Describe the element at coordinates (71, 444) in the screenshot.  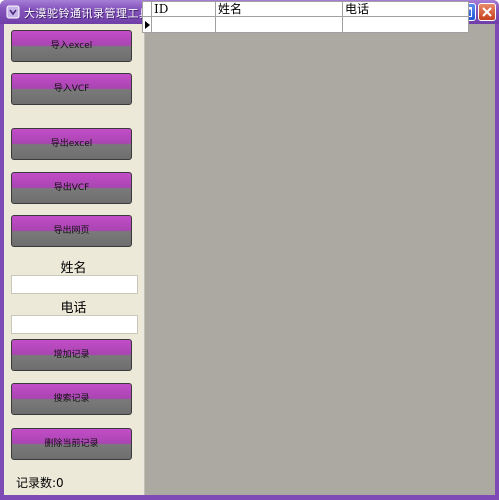
I see `delete-record-button: 删除当前记录` at that location.